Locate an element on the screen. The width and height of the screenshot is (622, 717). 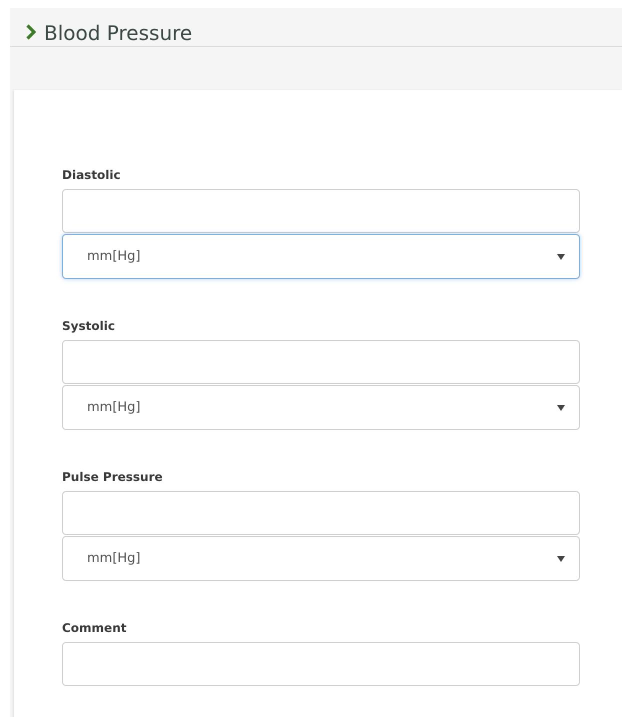
field-label: Diastolic is located at coordinates (92, 175).